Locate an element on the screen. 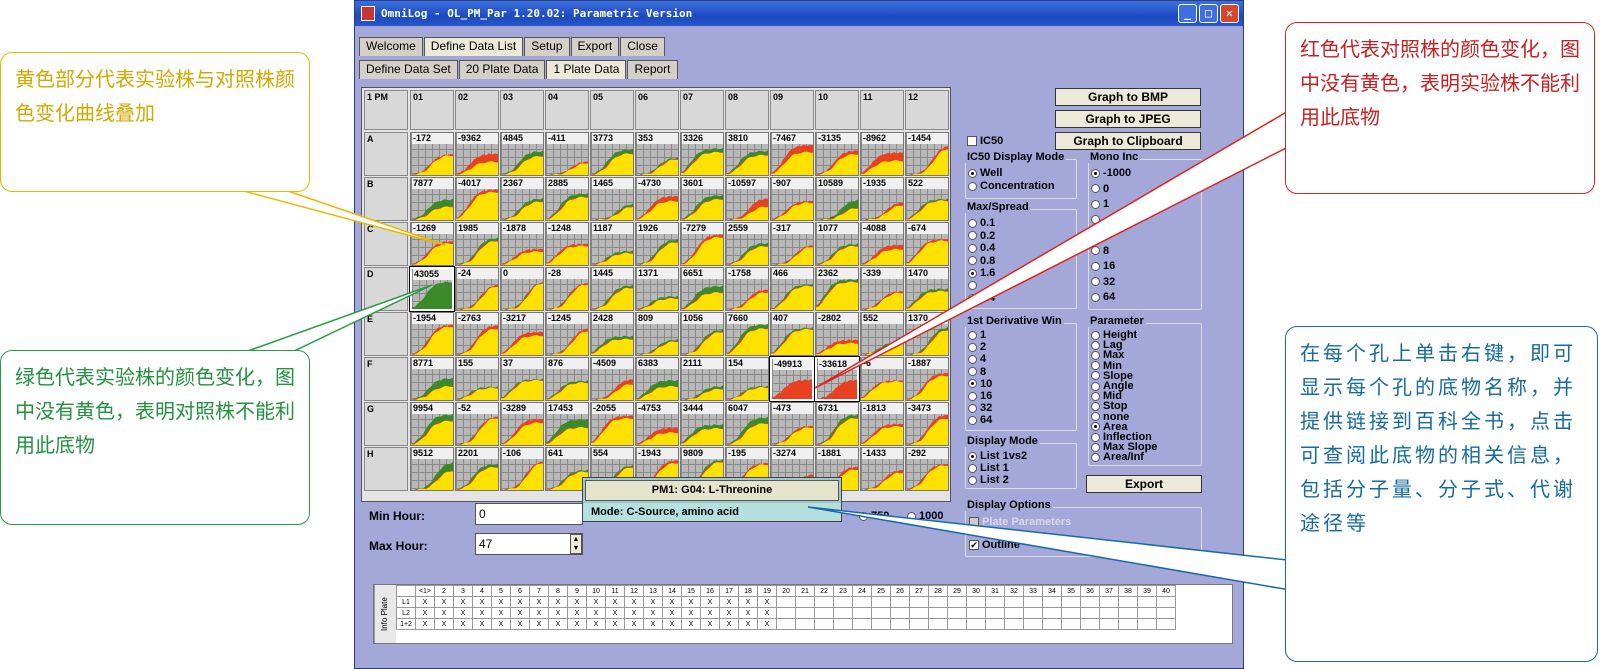 This screenshot has height=669, width=1600. yellow-annotation: 黄色部分代表实验株与对照株颜色变化曲线叠加 is located at coordinates (155, 122).